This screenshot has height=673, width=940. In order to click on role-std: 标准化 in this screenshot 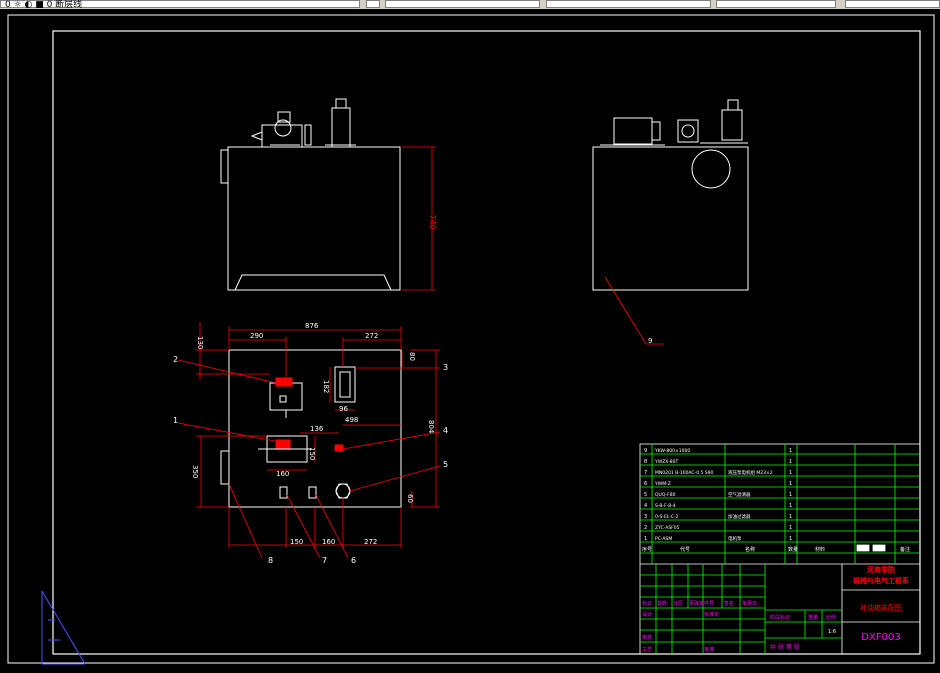, I will do `click(711, 614)`.